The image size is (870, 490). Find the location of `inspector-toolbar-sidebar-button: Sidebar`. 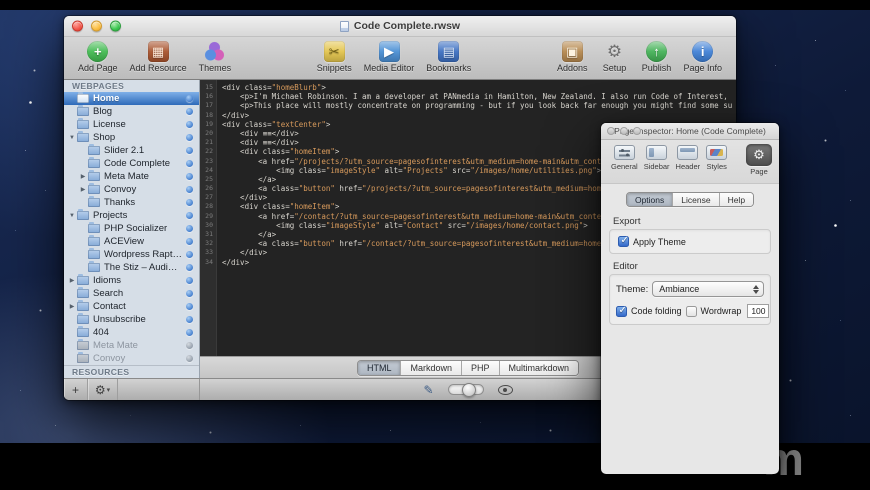

inspector-toolbar-sidebar-button: Sidebar is located at coordinates (657, 158).